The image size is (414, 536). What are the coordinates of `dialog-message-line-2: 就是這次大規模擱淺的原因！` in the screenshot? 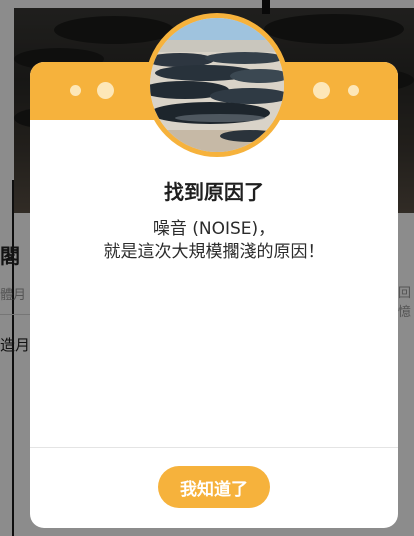 It's located at (214, 252).